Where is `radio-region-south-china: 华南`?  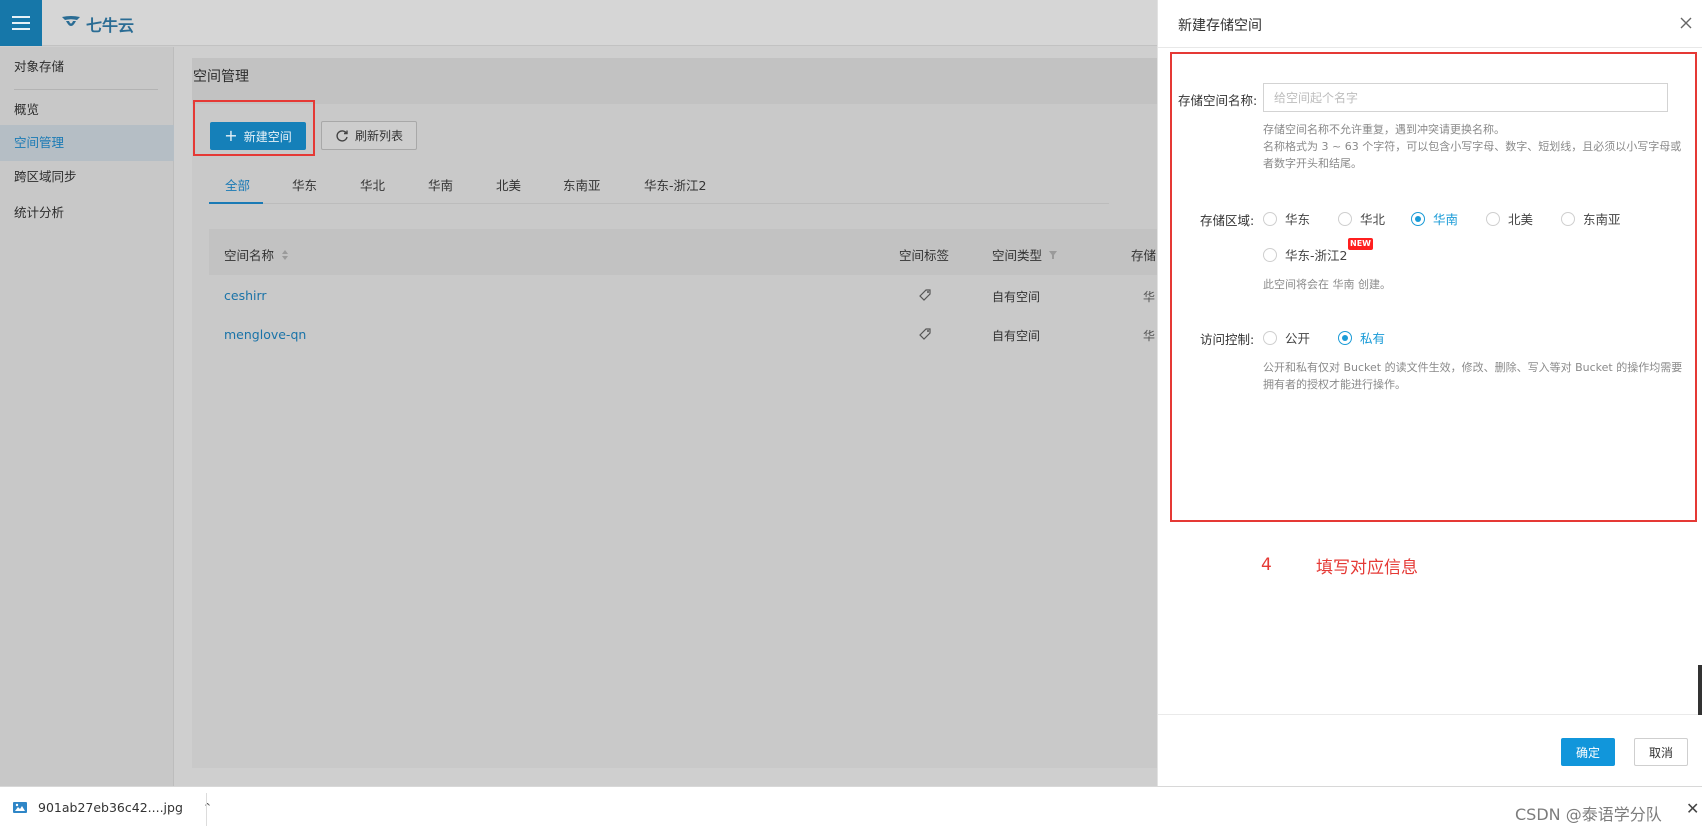
radio-region-south-china: 华南 is located at coordinates (1434, 218).